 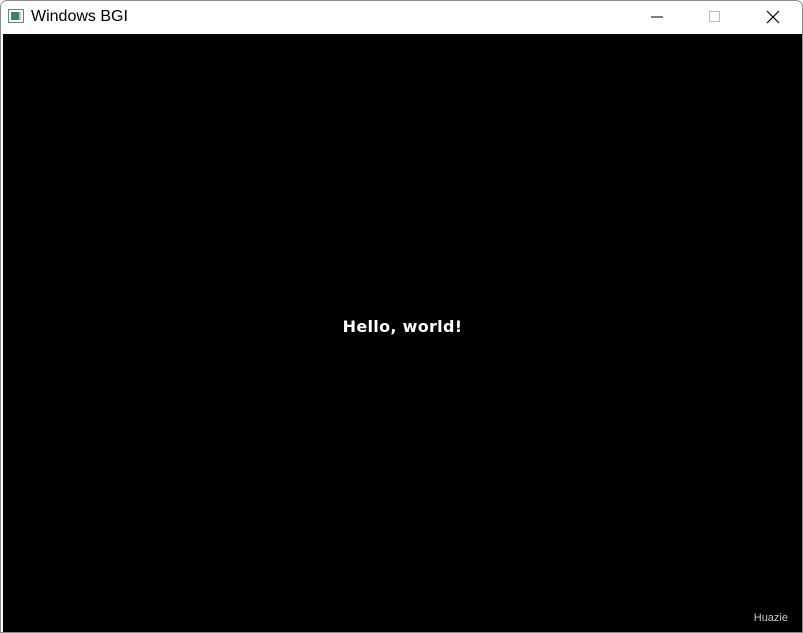 I want to click on icon-pane-side, so click(x=20, y=16).